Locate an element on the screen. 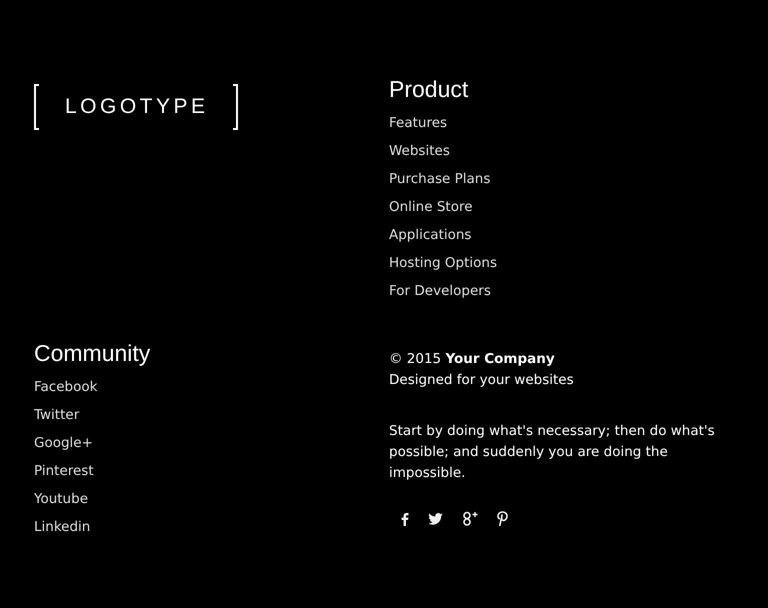 This screenshot has height=608, width=768. footer-link: Applications is located at coordinates (430, 235).